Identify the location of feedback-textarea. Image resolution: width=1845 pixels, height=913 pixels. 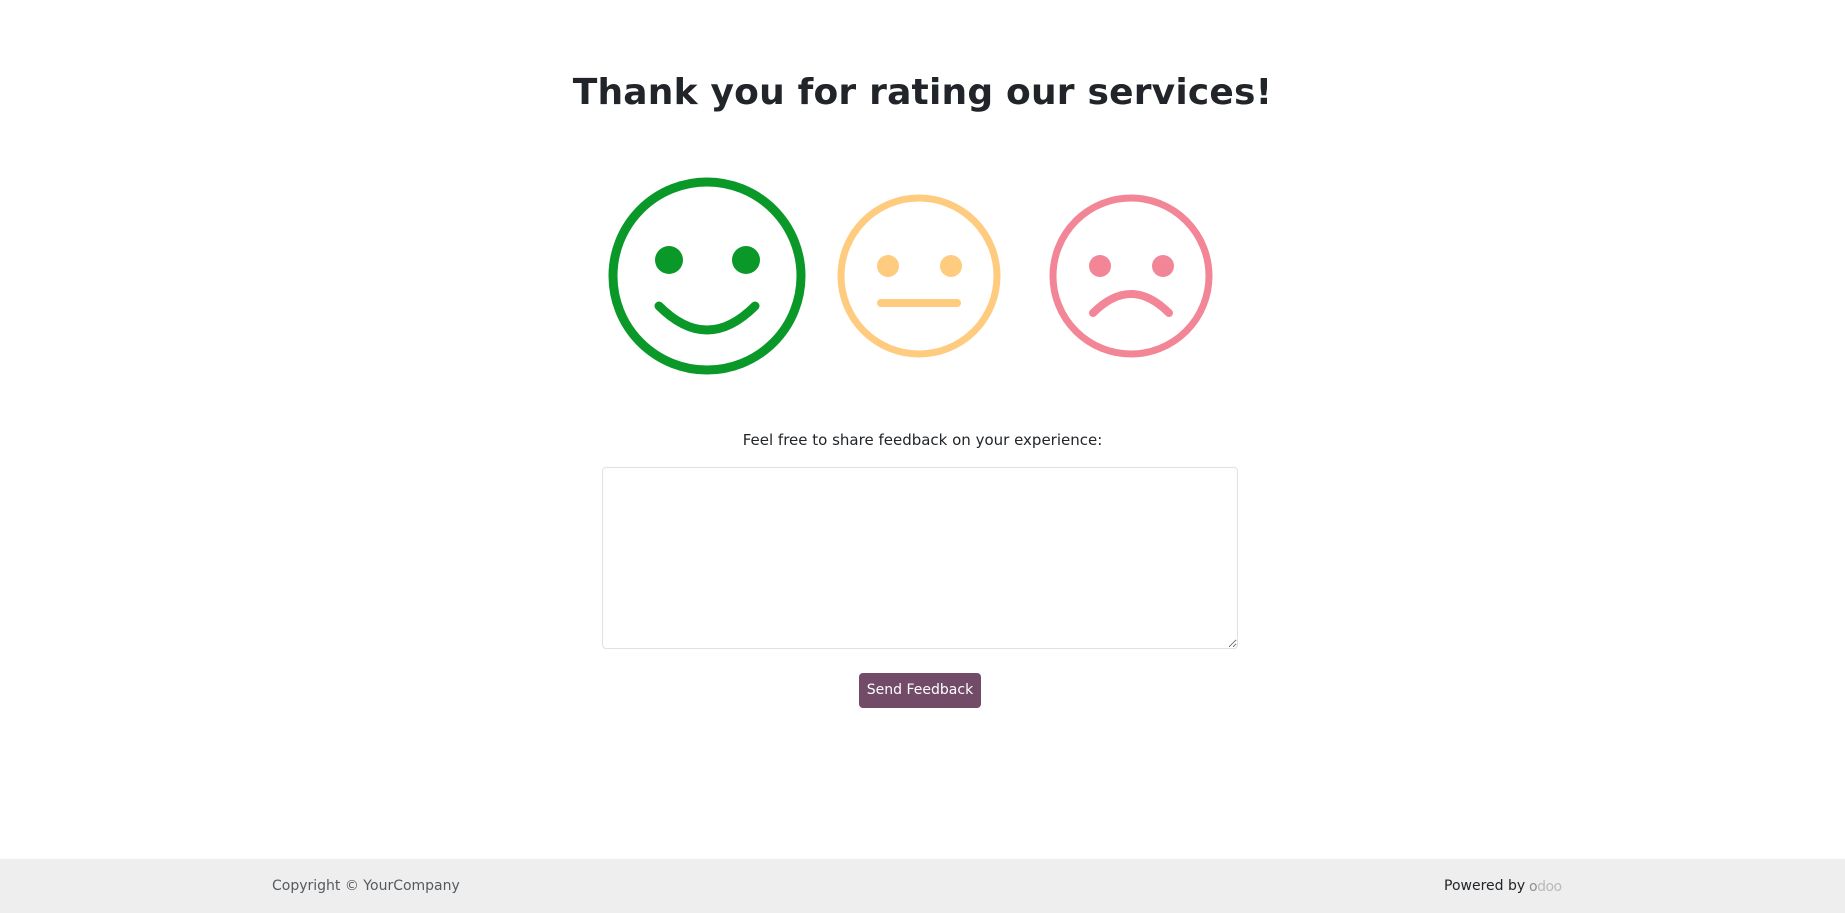
(920, 558).